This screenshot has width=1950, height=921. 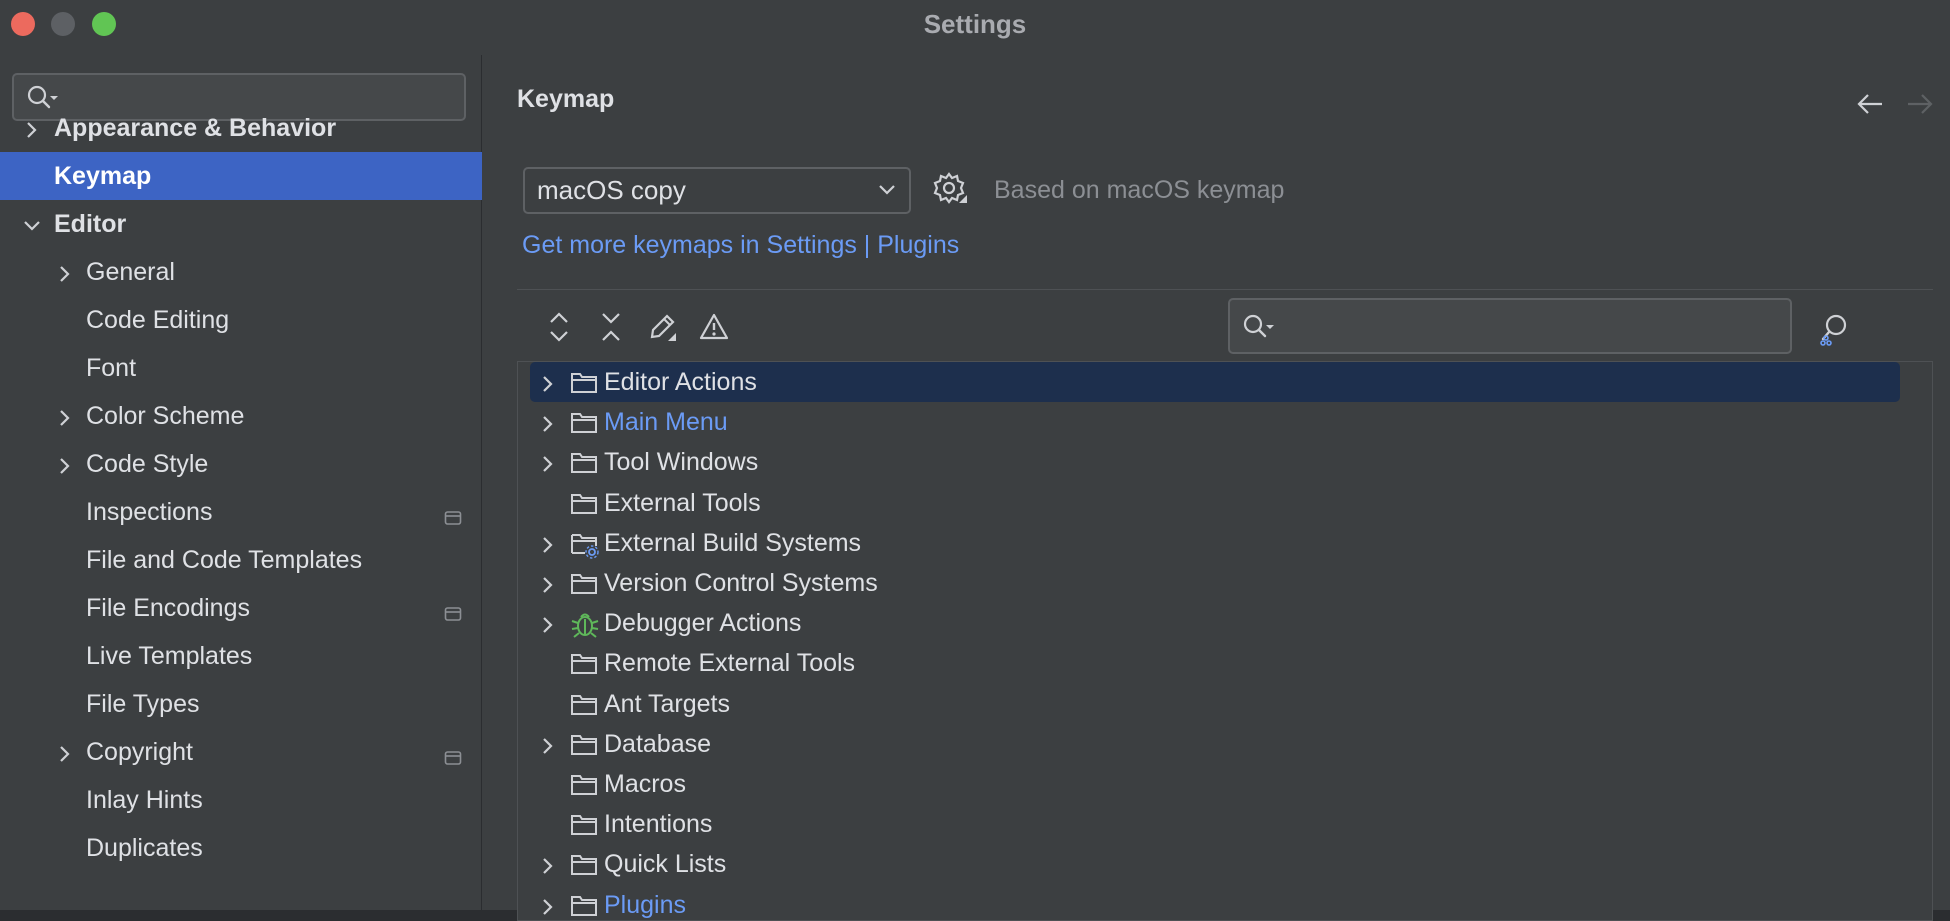 What do you see at coordinates (585, 627) in the screenshot?
I see `bug-icon` at bounding box center [585, 627].